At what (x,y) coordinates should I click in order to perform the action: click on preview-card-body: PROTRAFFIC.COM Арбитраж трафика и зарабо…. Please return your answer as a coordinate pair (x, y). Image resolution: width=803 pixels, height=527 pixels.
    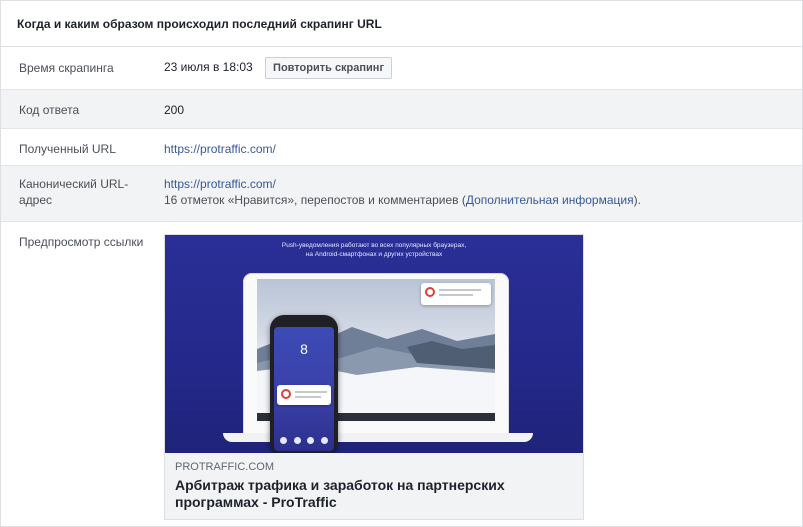
    Looking at the image, I should click on (374, 486).